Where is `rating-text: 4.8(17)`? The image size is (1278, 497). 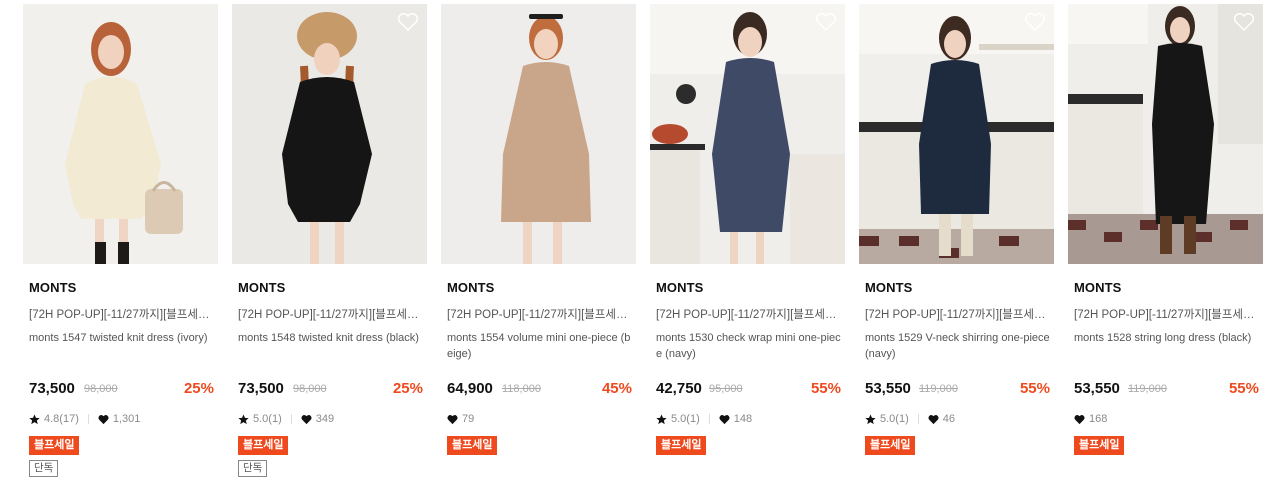
rating-text: 4.8(17) is located at coordinates (61, 419).